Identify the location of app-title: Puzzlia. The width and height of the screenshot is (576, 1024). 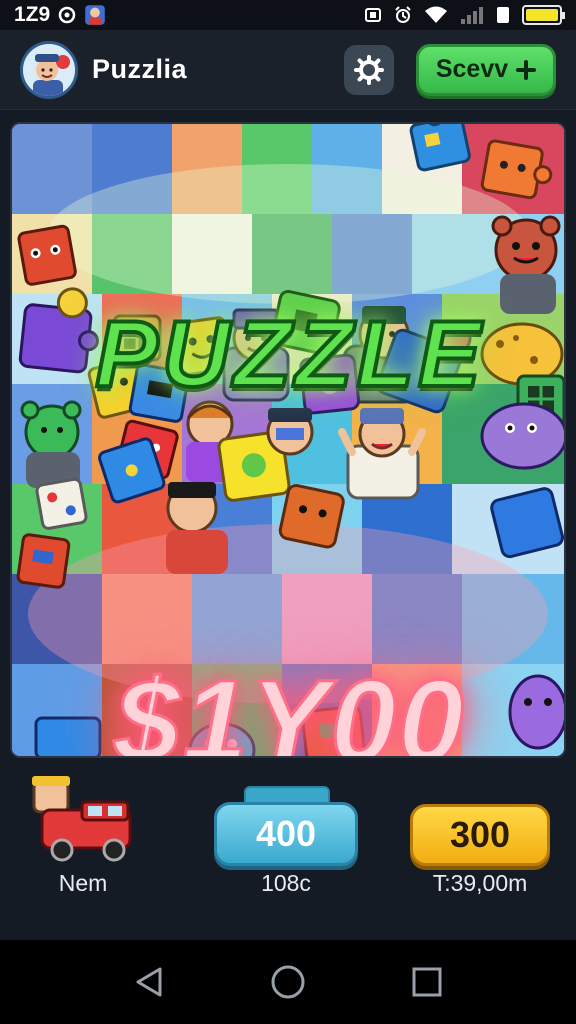
(140, 69).